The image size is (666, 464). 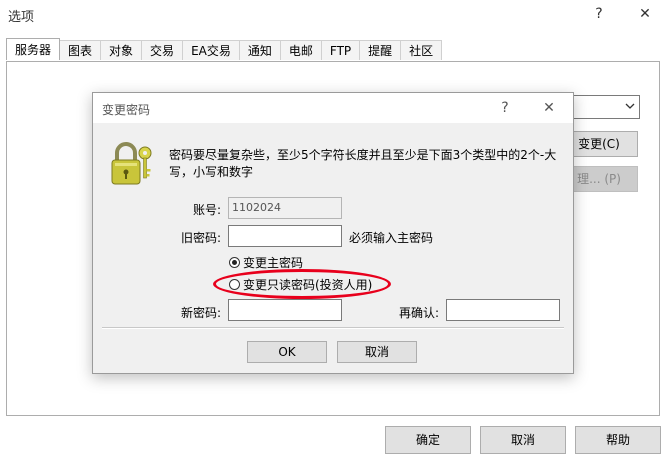 I want to click on cancel-button: 取消, so click(x=523, y=440).